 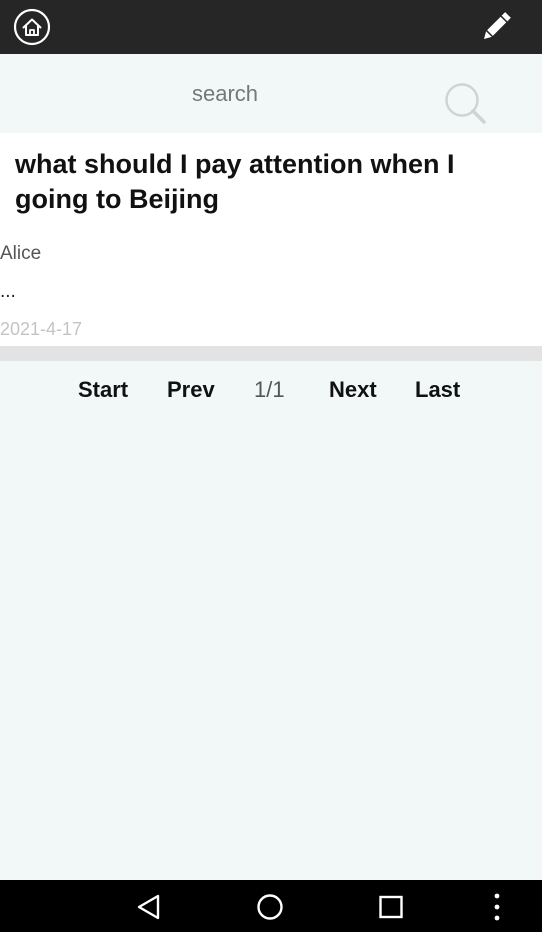 What do you see at coordinates (21, 253) in the screenshot?
I see `post-author: Alice` at bounding box center [21, 253].